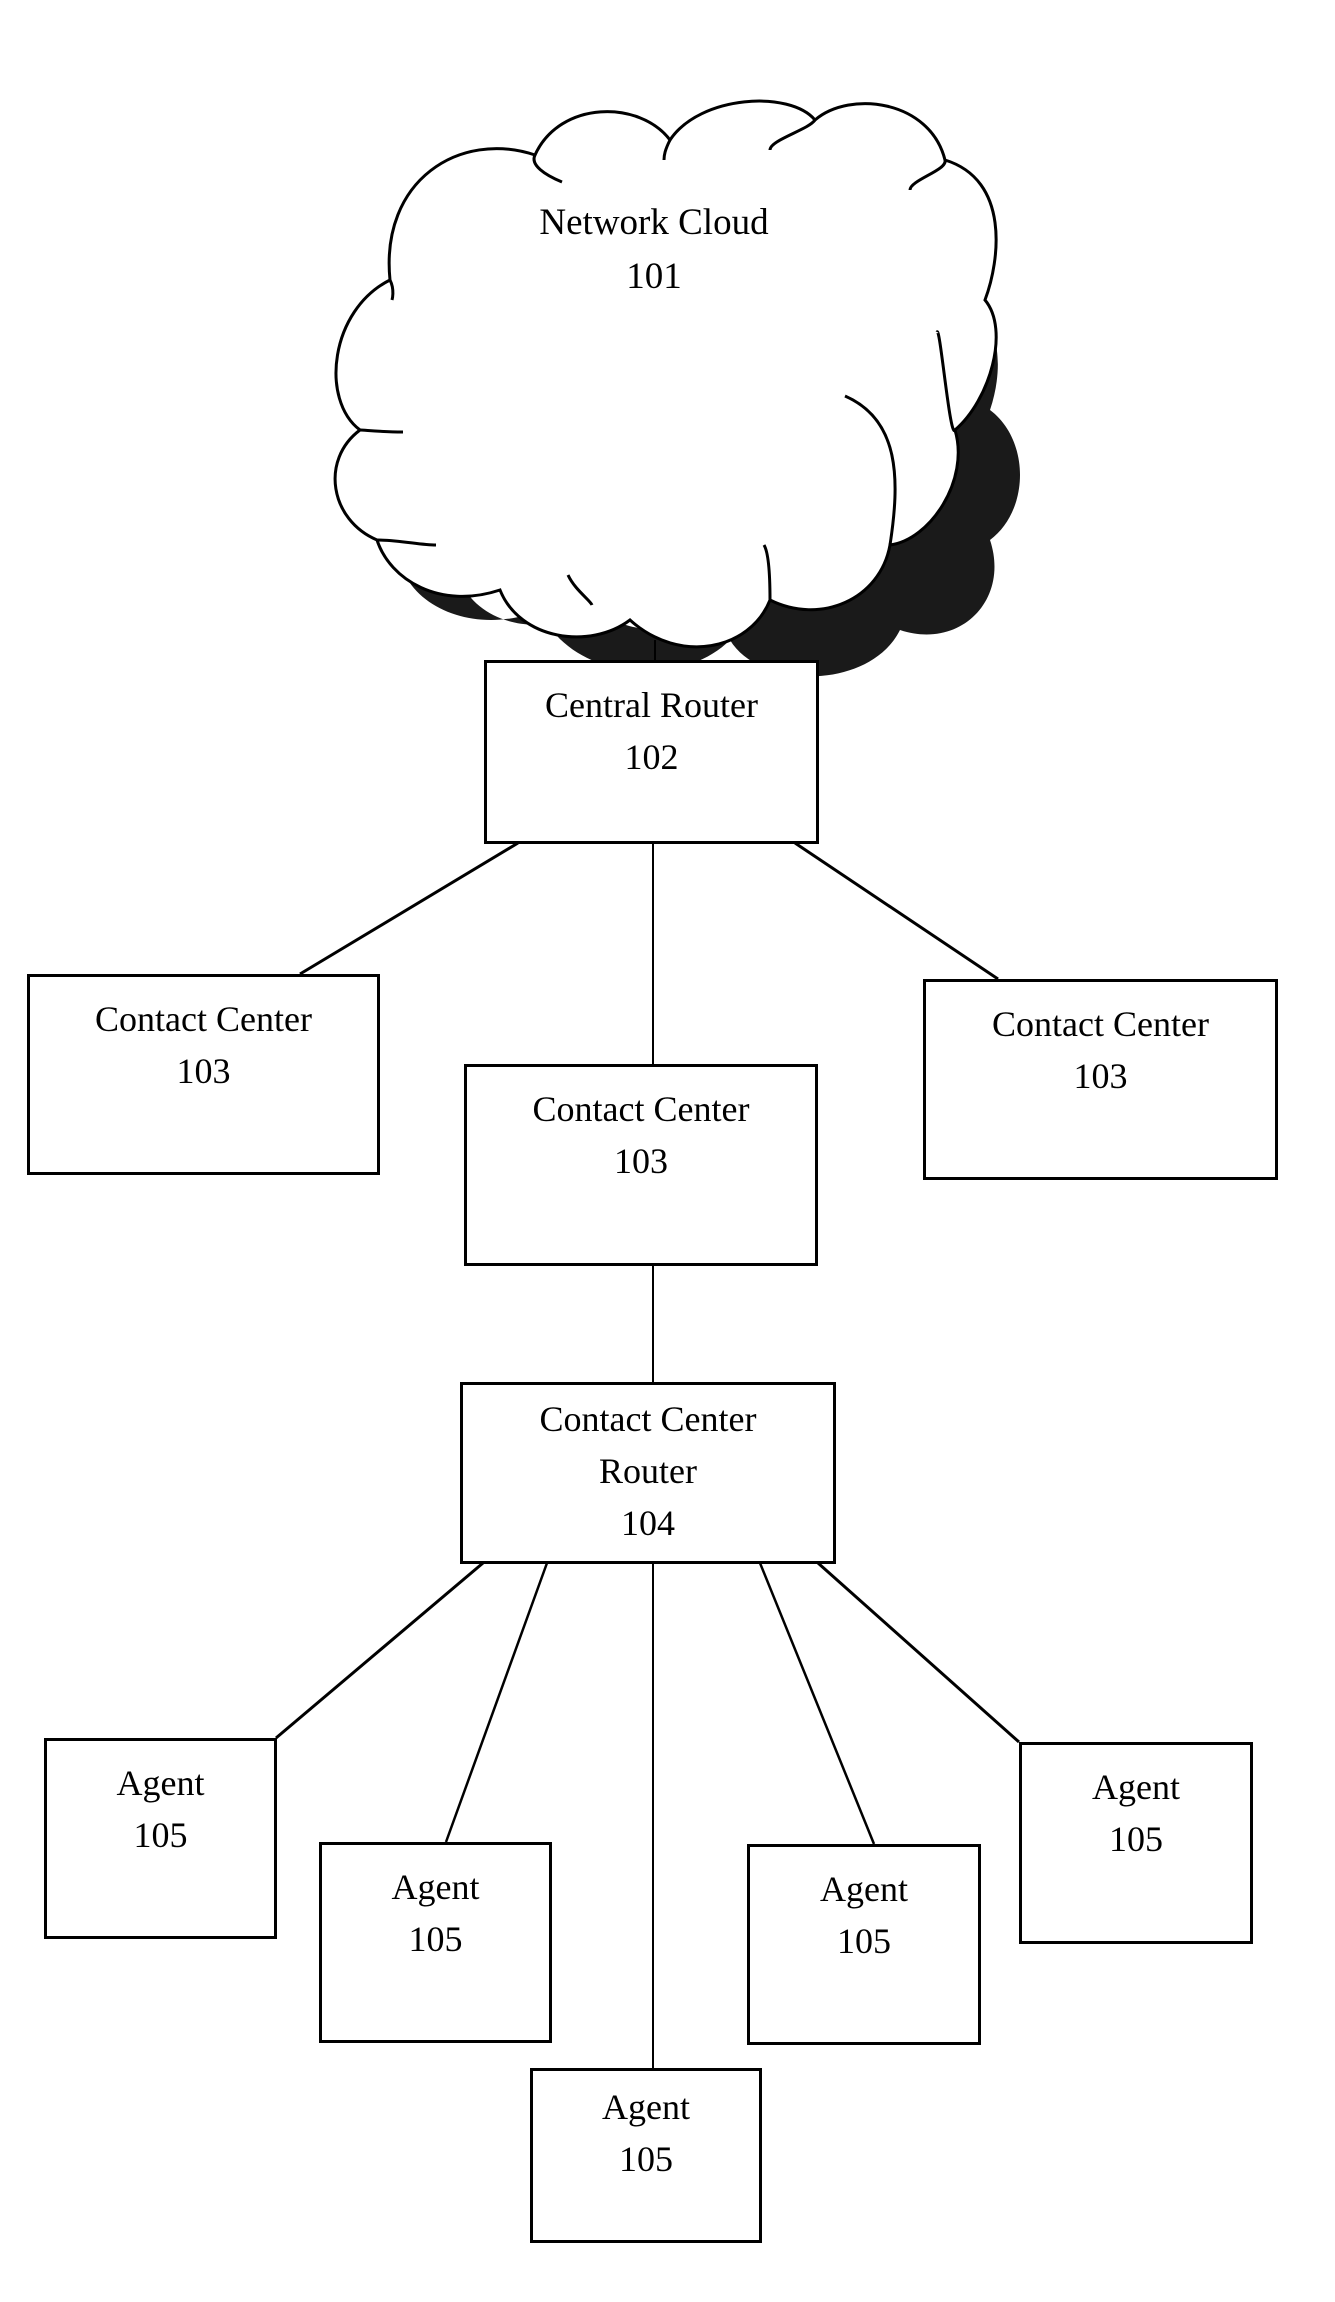  What do you see at coordinates (651, 705) in the screenshot?
I see `node-title: Central Router` at bounding box center [651, 705].